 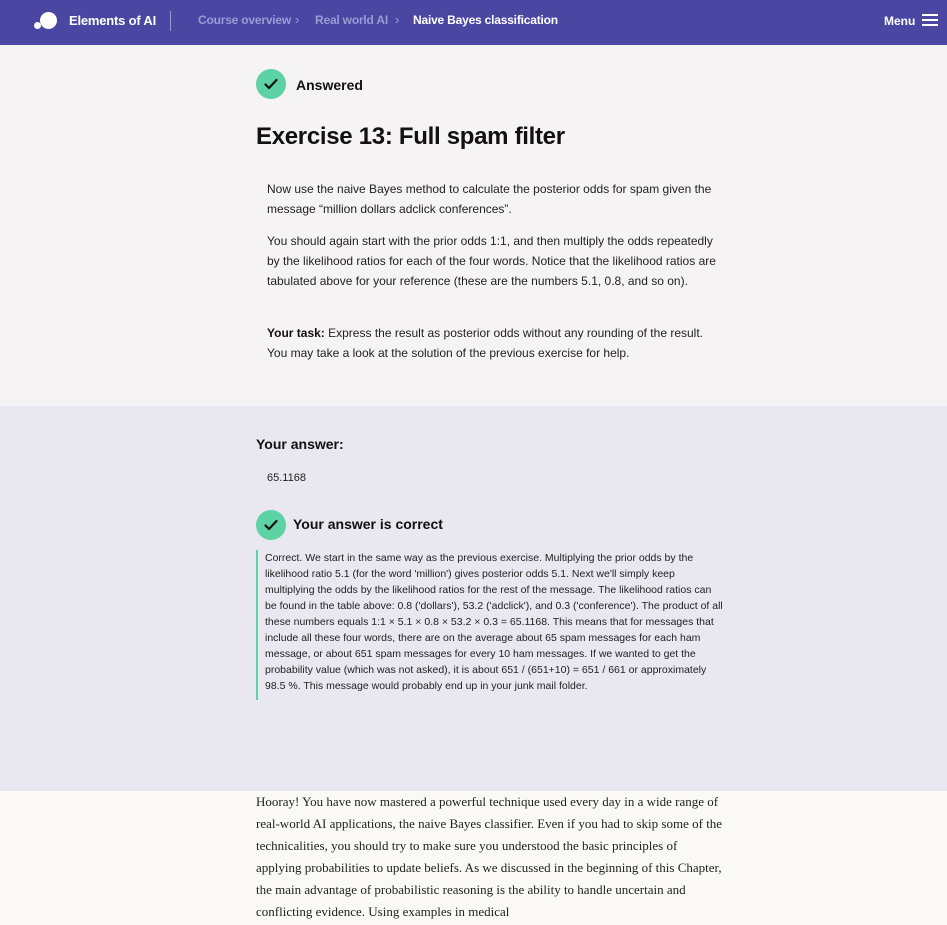 I want to click on answer-value: 65.1168, so click(x=286, y=478).